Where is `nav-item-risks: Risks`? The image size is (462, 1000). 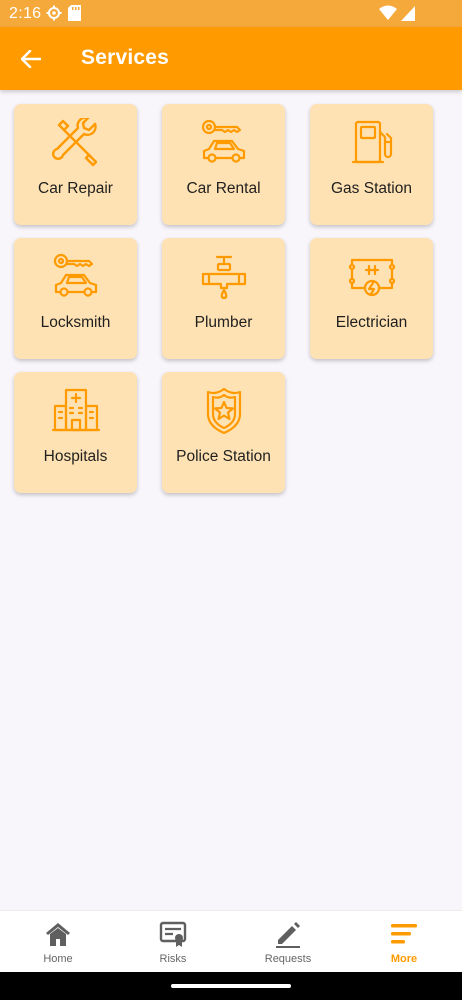 nav-item-risks: Risks is located at coordinates (173, 942).